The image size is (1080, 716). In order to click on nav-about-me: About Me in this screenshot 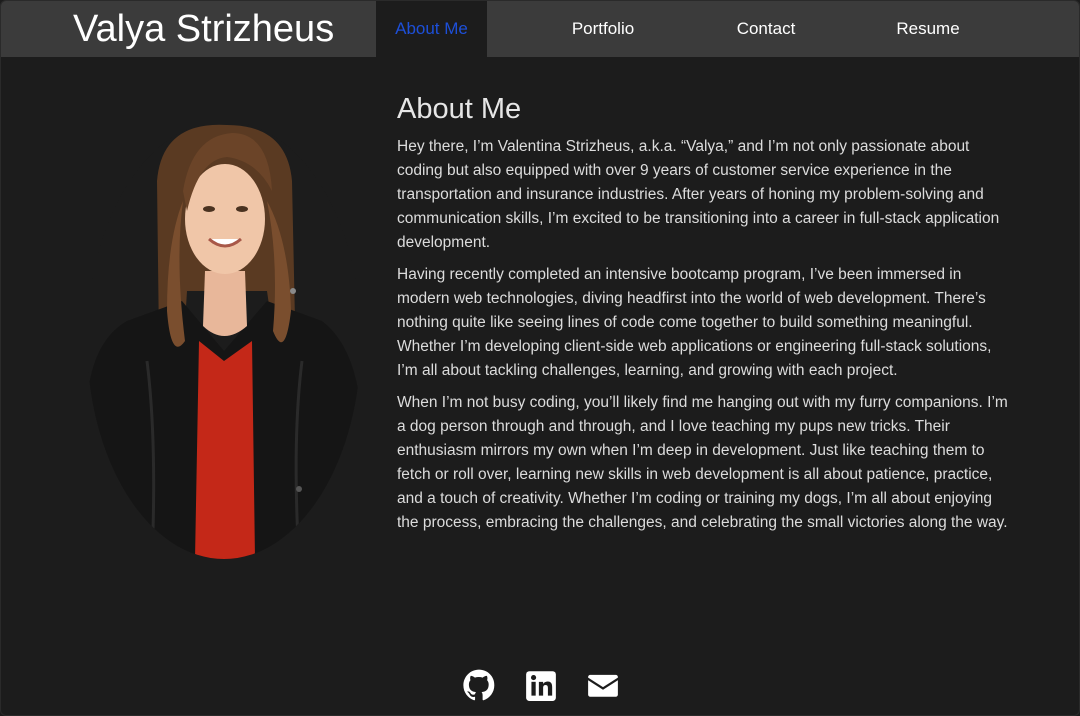, I will do `click(431, 29)`.